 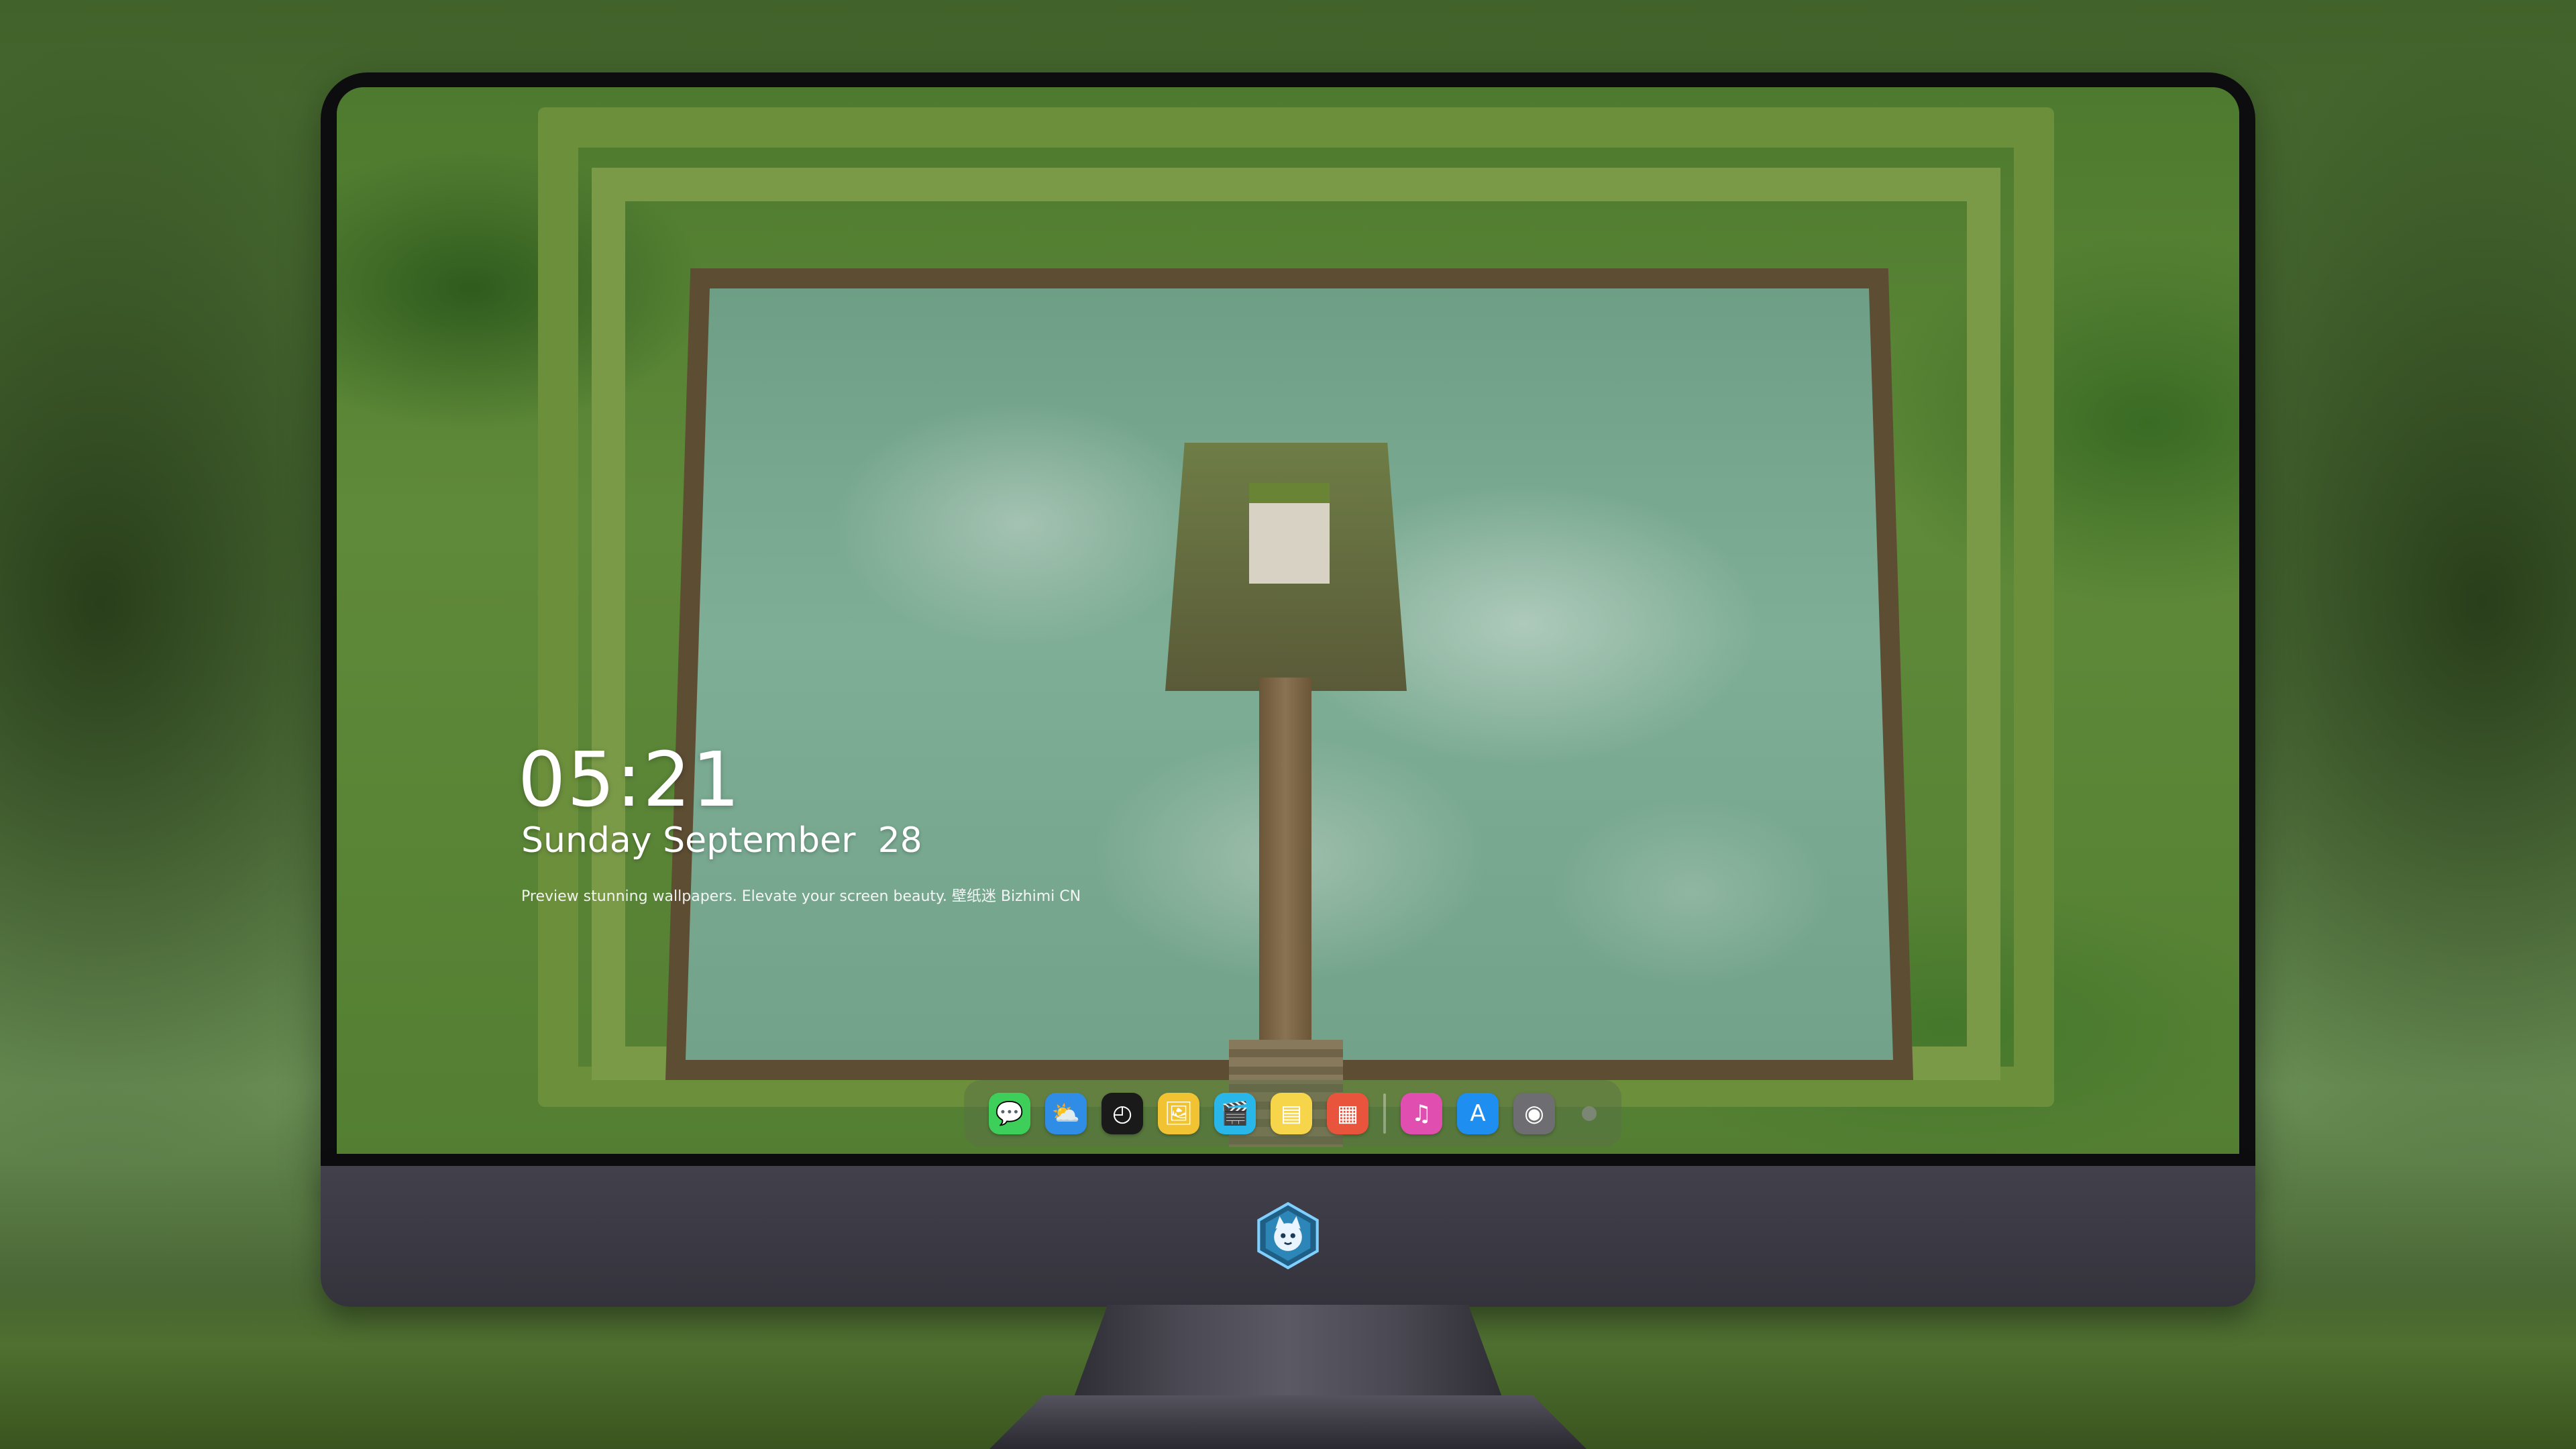 I want to click on dock-app-clips-icon: 🎬, so click(x=1235, y=1113).